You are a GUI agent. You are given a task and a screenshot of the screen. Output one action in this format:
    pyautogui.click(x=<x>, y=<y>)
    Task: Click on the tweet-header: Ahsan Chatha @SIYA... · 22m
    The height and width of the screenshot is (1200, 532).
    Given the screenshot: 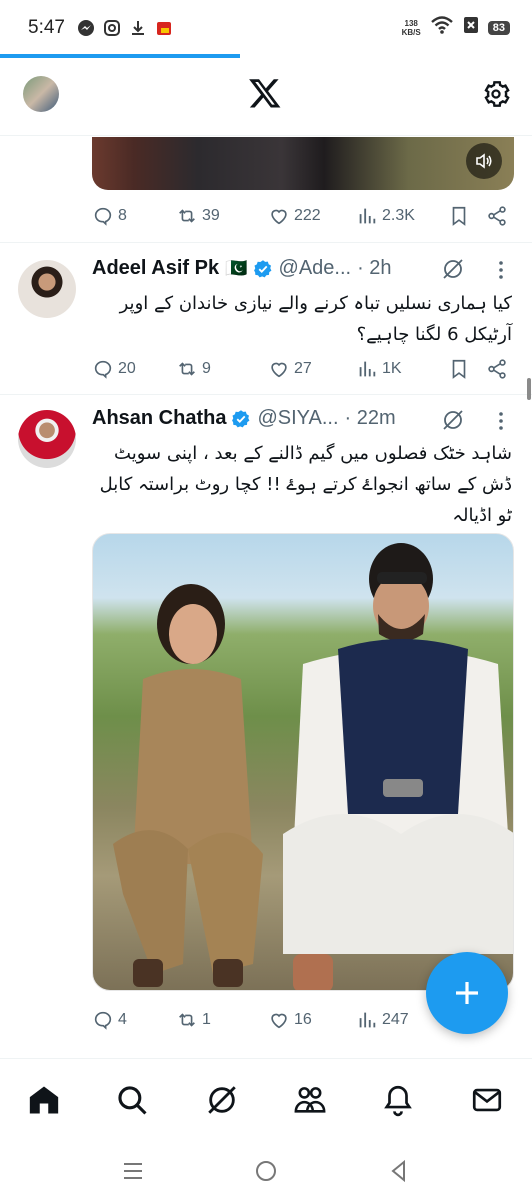 What is the action you would take?
    pyautogui.click(x=244, y=418)
    